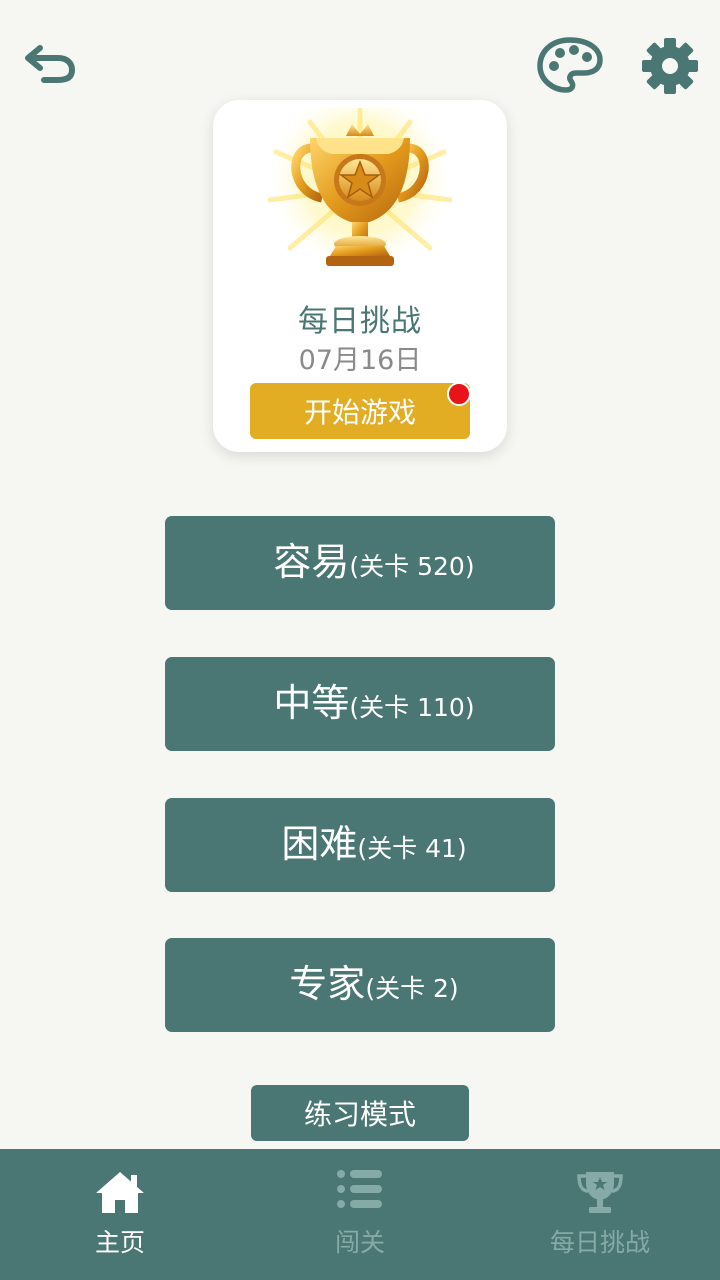 This screenshot has width=720, height=1280. What do you see at coordinates (50, 64) in the screenshot?
I see `back-icon` at bounding box center [50, 64].